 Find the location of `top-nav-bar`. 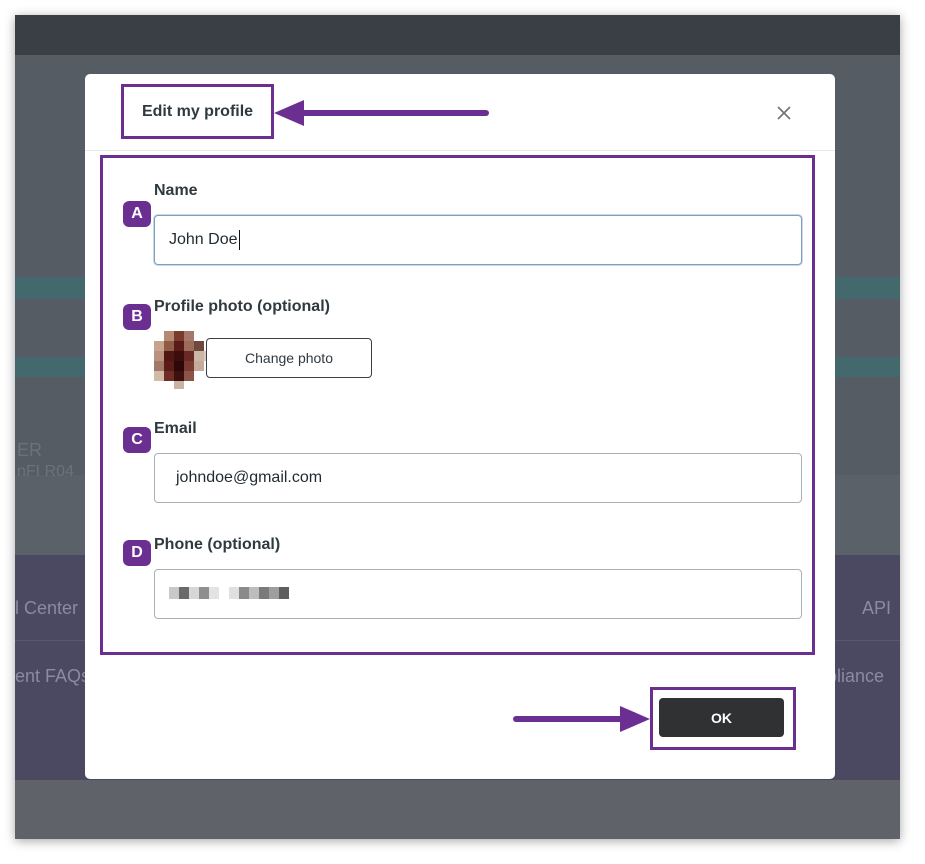

top-nav-bar is located at coordinates (457, 35).